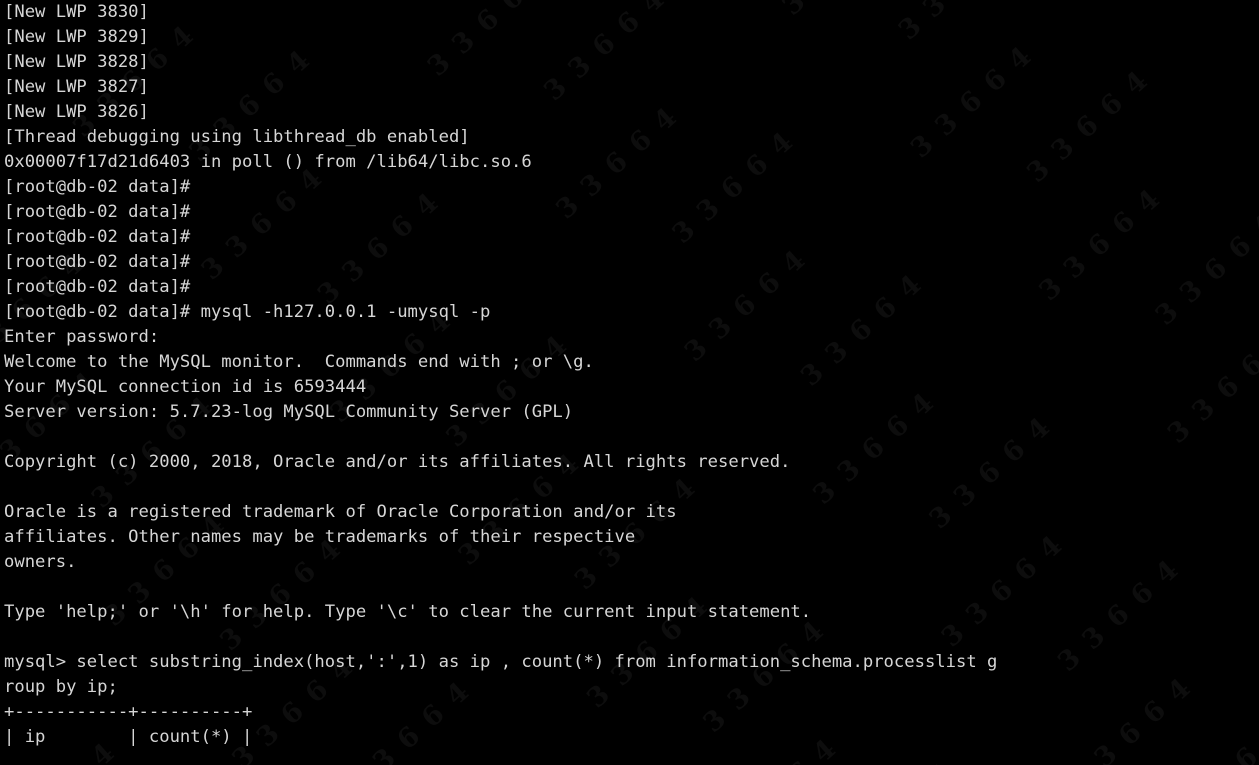 This screenshot has width=1259, height=765. I want to click on terminal-line: roup by ip;, so click(61, 687).